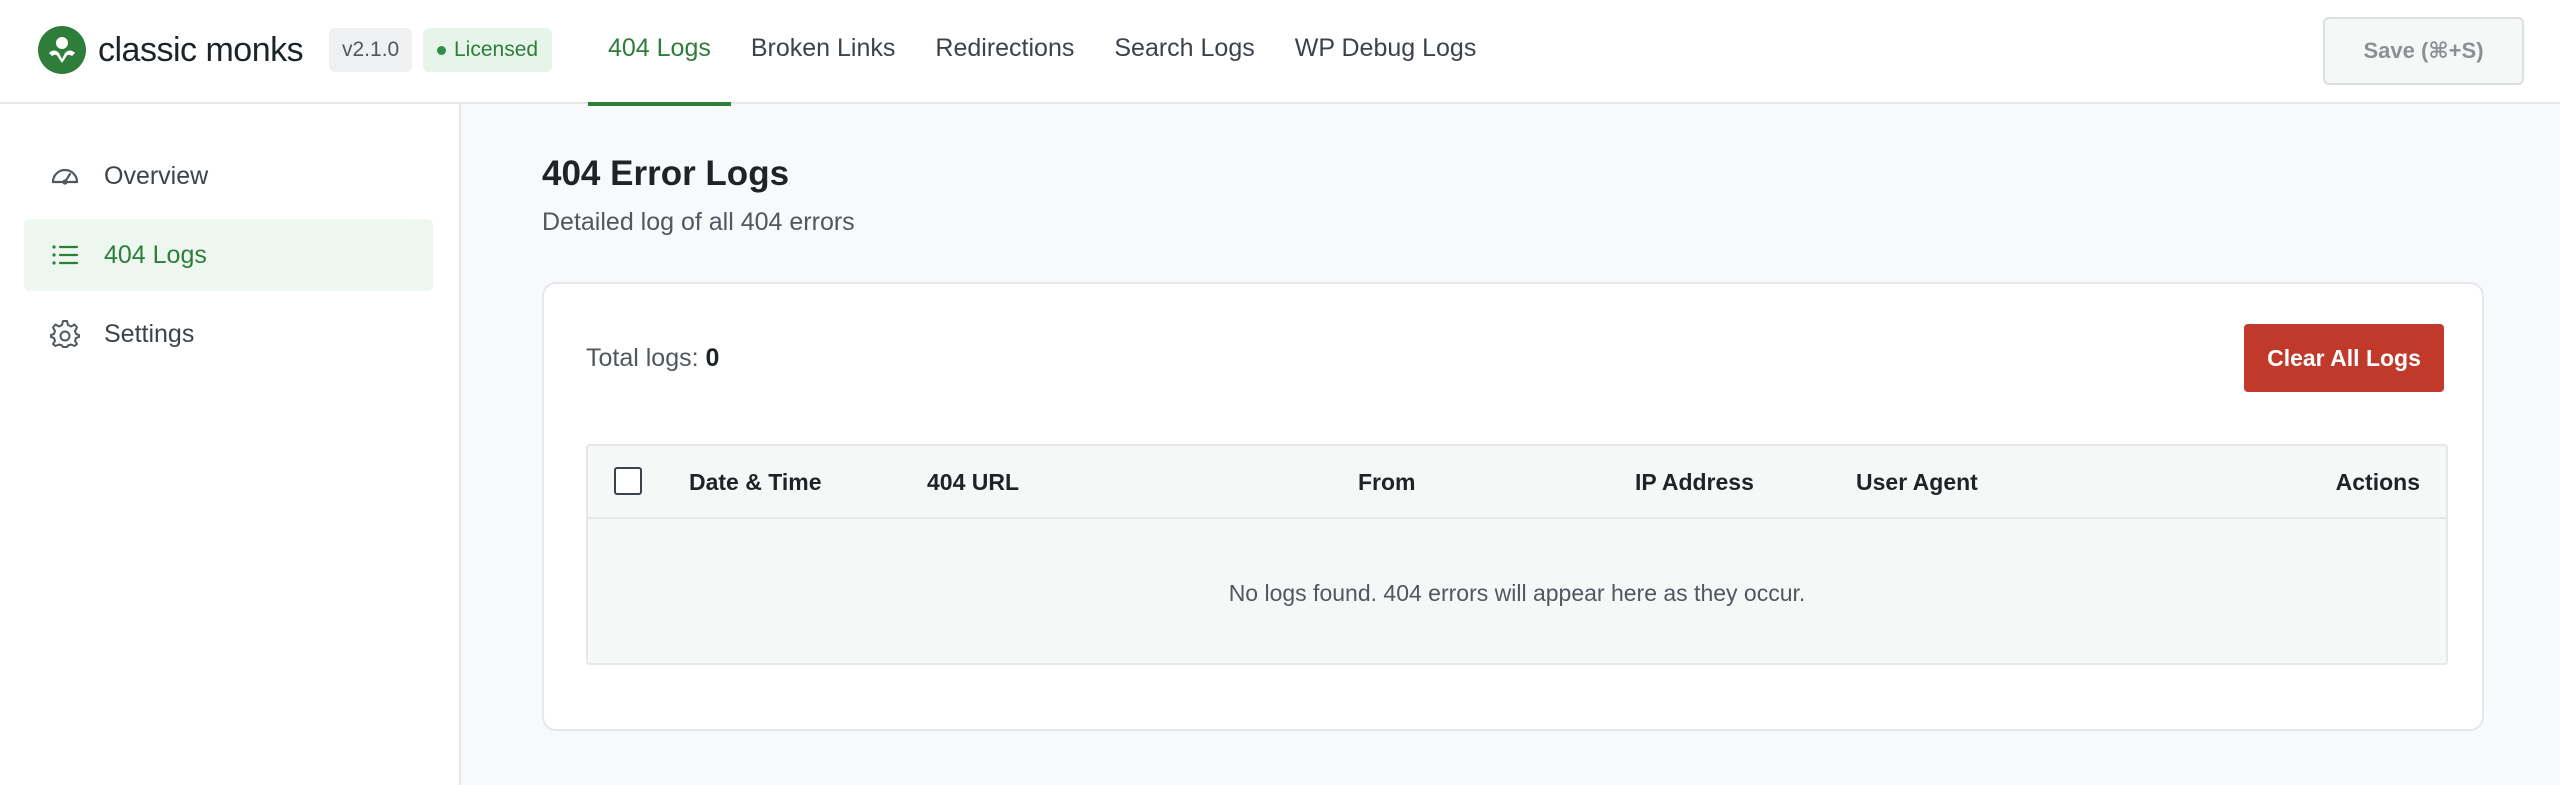 This screenshot has width=2560, height=785. What do you see at coordinates (1386, 52) in the screenshot?
I see `tab-wp-debug-logs: WP Debug Logs` at bounding box center [1386, 52].